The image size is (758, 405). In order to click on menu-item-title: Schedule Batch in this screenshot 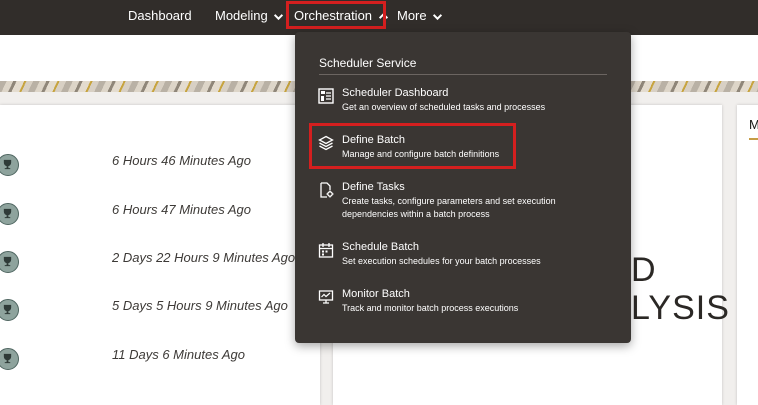, I will do `click(381, 247)`.